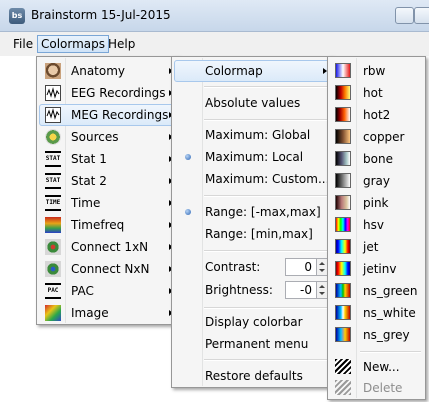 The height and width of the screenshot is (402, 429). I want to click on menu-item-maximum-global: Maximum: Global, so click(252, 135).